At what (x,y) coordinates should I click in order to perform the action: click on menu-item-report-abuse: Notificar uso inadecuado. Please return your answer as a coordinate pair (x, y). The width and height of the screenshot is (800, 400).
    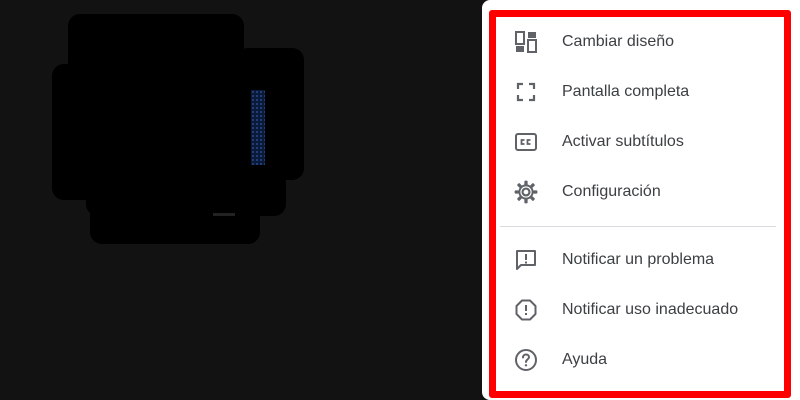
    Looking at the image, I should click on (638, 310).